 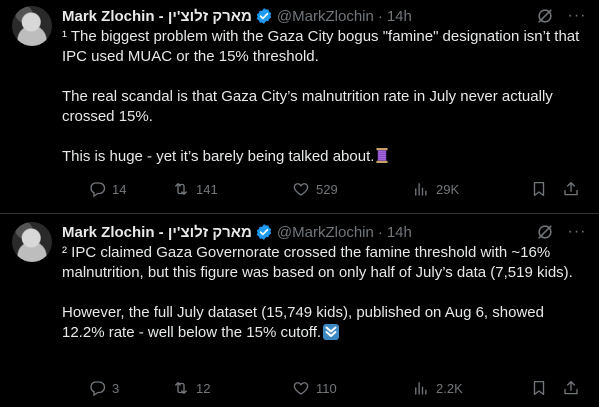 I want to click on tweet-actions: 3 12 110 2.2K, so click(x=324, y=388).